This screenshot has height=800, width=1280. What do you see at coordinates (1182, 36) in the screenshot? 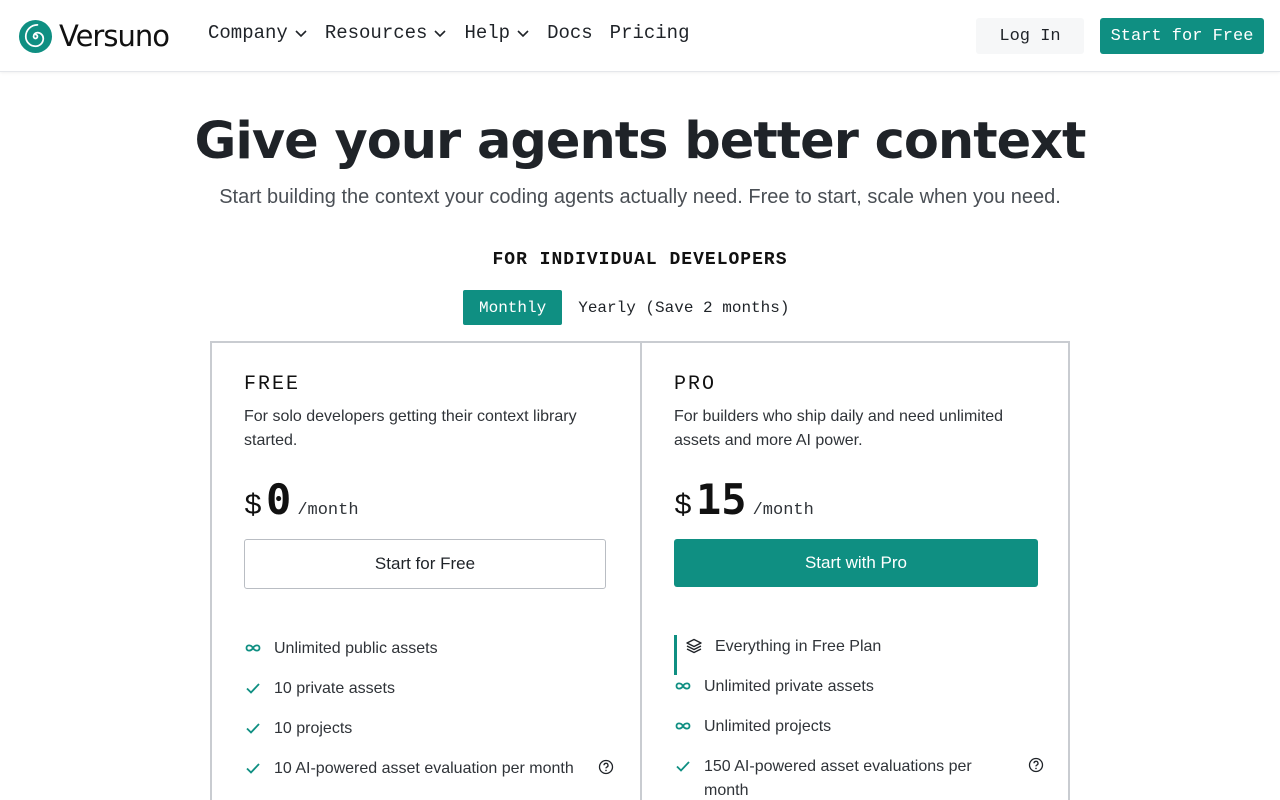
I see `start-for-free-button: Start for Free` at bounding box center [1182, 36].